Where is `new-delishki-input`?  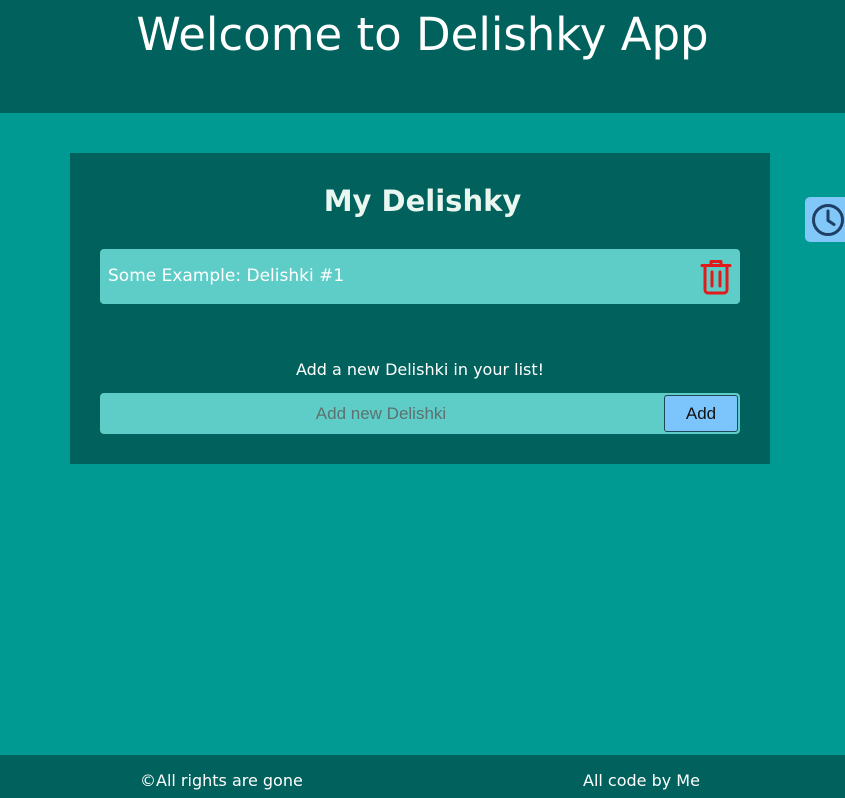 new-delishki-input is located at coordinates (381, 413).